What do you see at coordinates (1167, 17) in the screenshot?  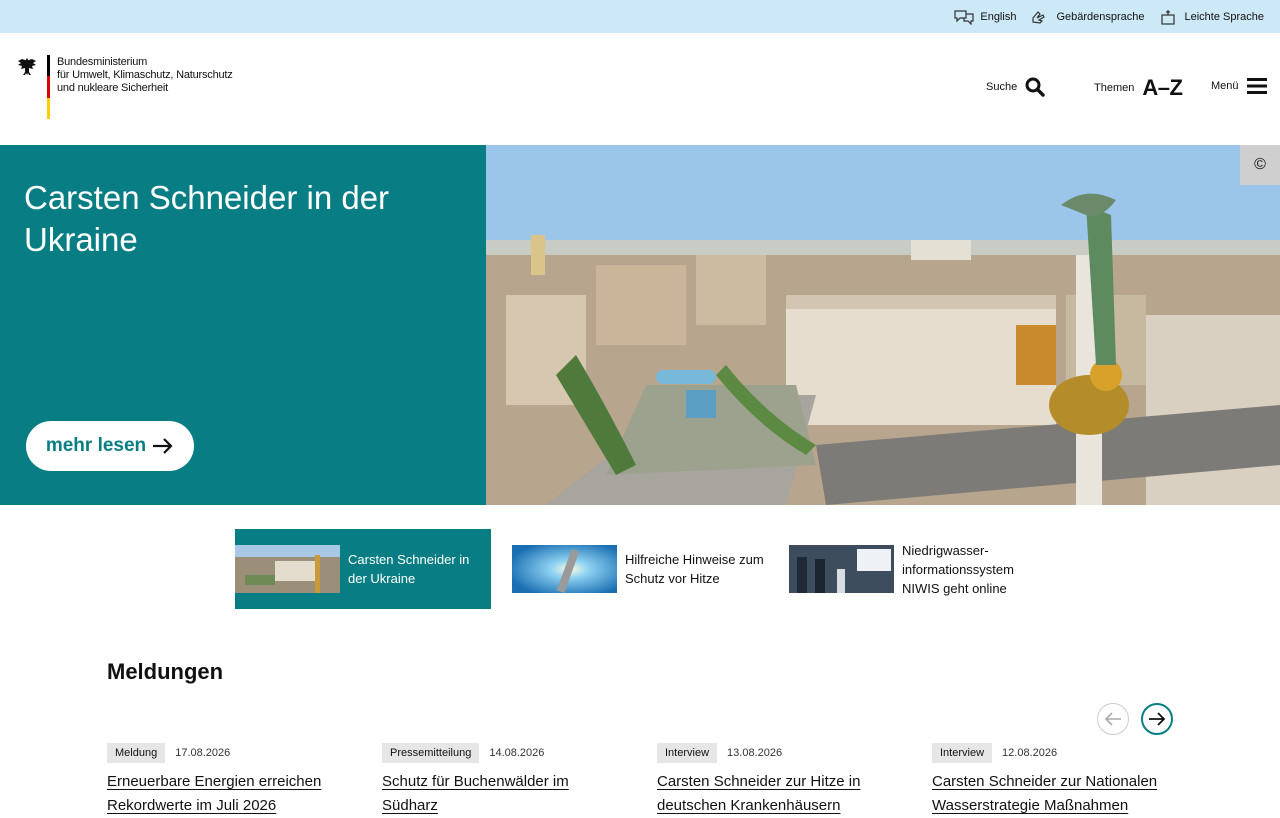 I see `easy-language-icon` at bounding box center [1167, 17].